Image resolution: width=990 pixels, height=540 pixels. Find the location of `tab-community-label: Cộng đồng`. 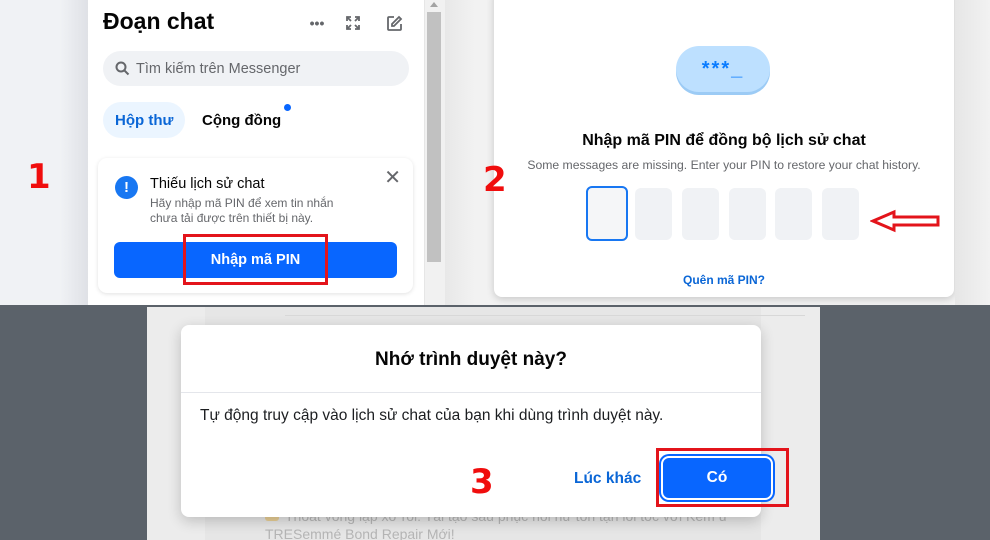

tab-community-label: Cộng đồng is located at coordinates (242, 120).